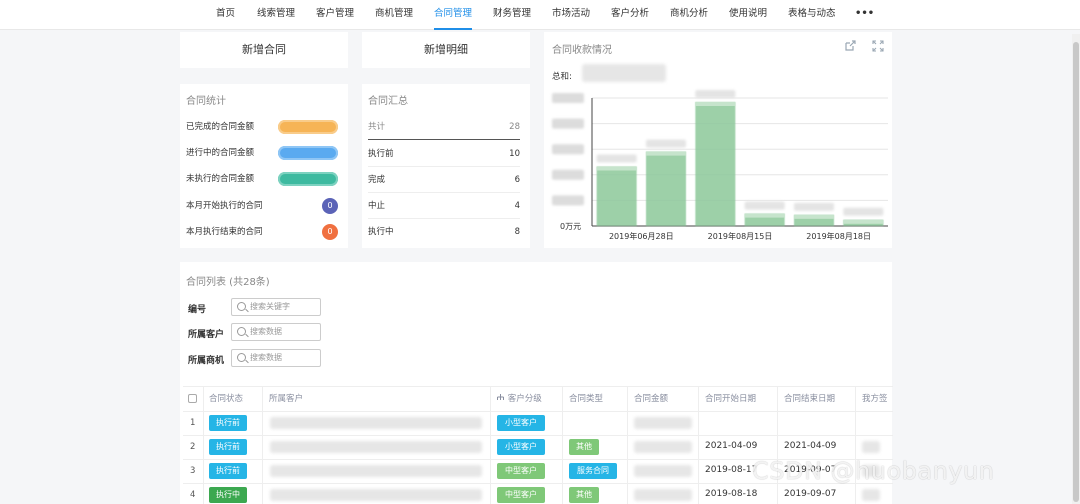 Image resolution: width=1080 pixels, height=504 pixels. What do you see at coordinates (810, 494) in the screenshot?
I see `end-date: 2019-09-07` at bounding box center [810, 494].